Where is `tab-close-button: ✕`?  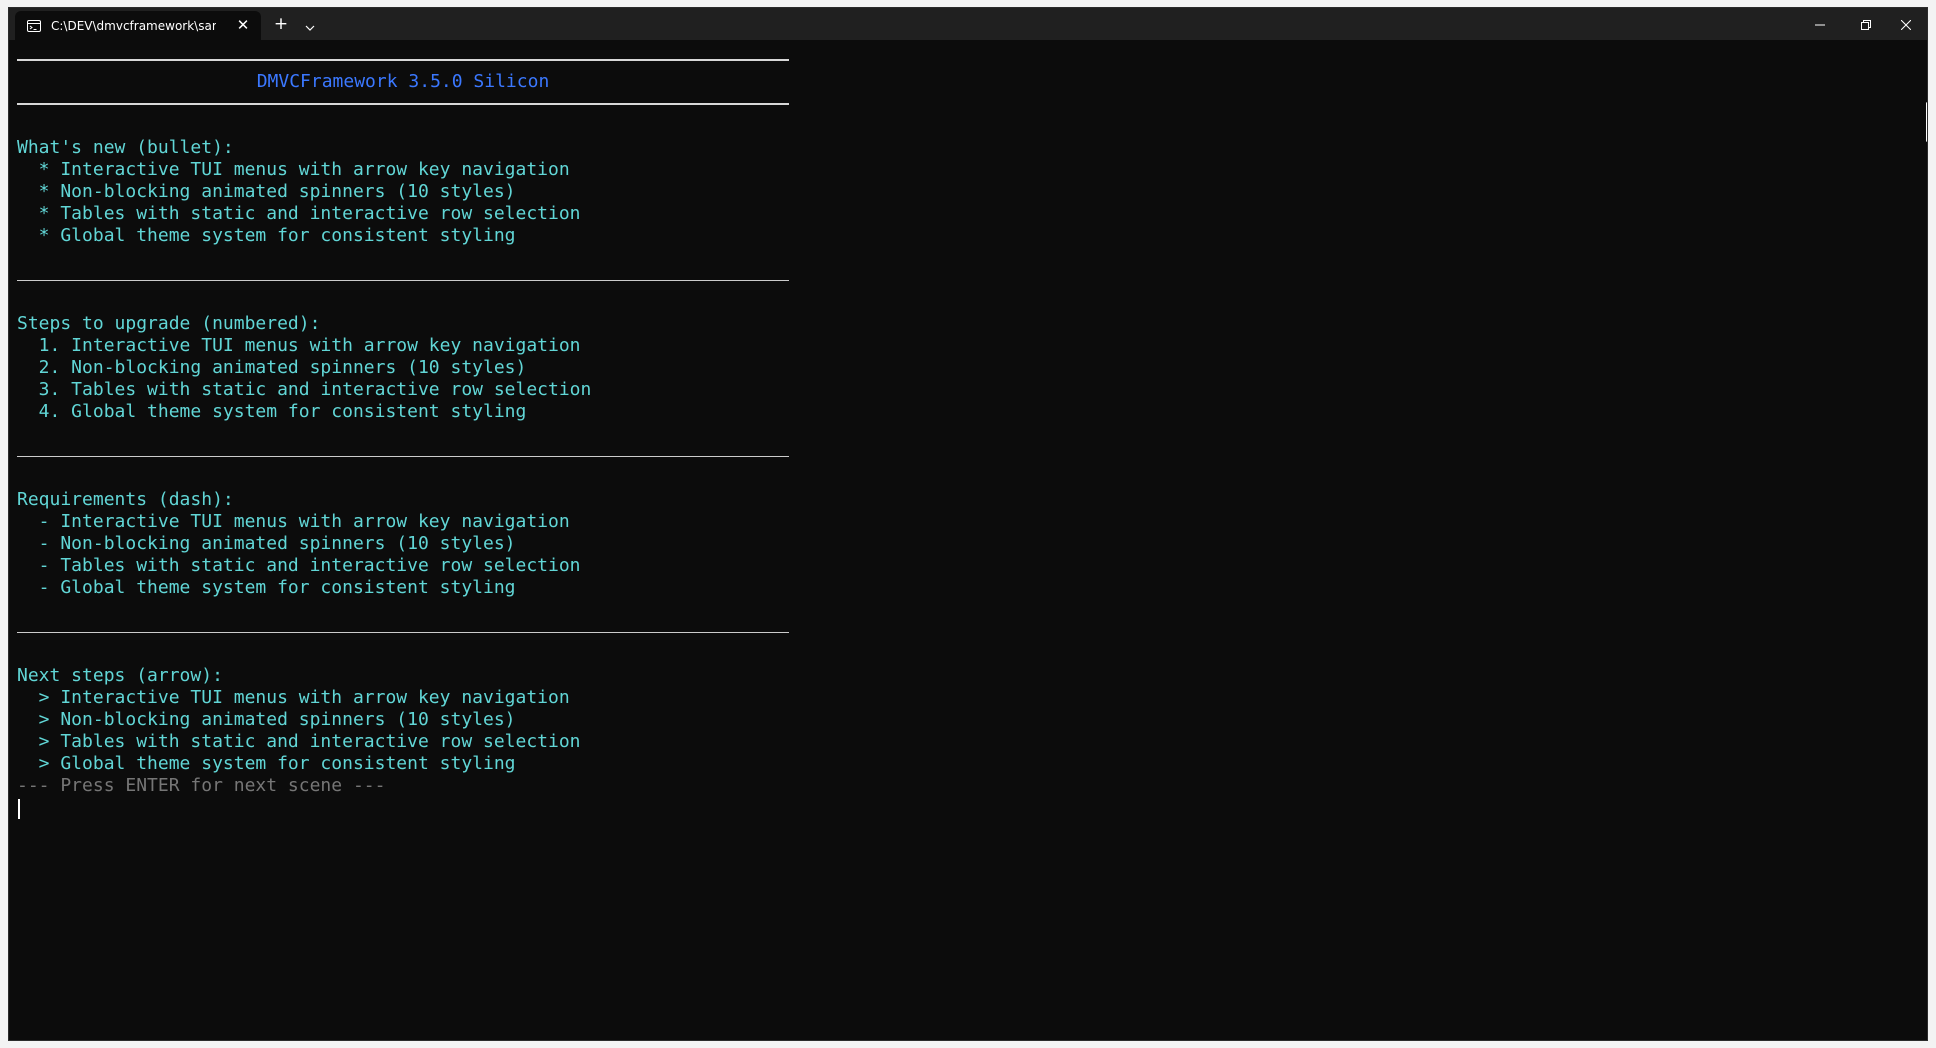
tab-close-button: ✕ is located at coordinates (243, 25).